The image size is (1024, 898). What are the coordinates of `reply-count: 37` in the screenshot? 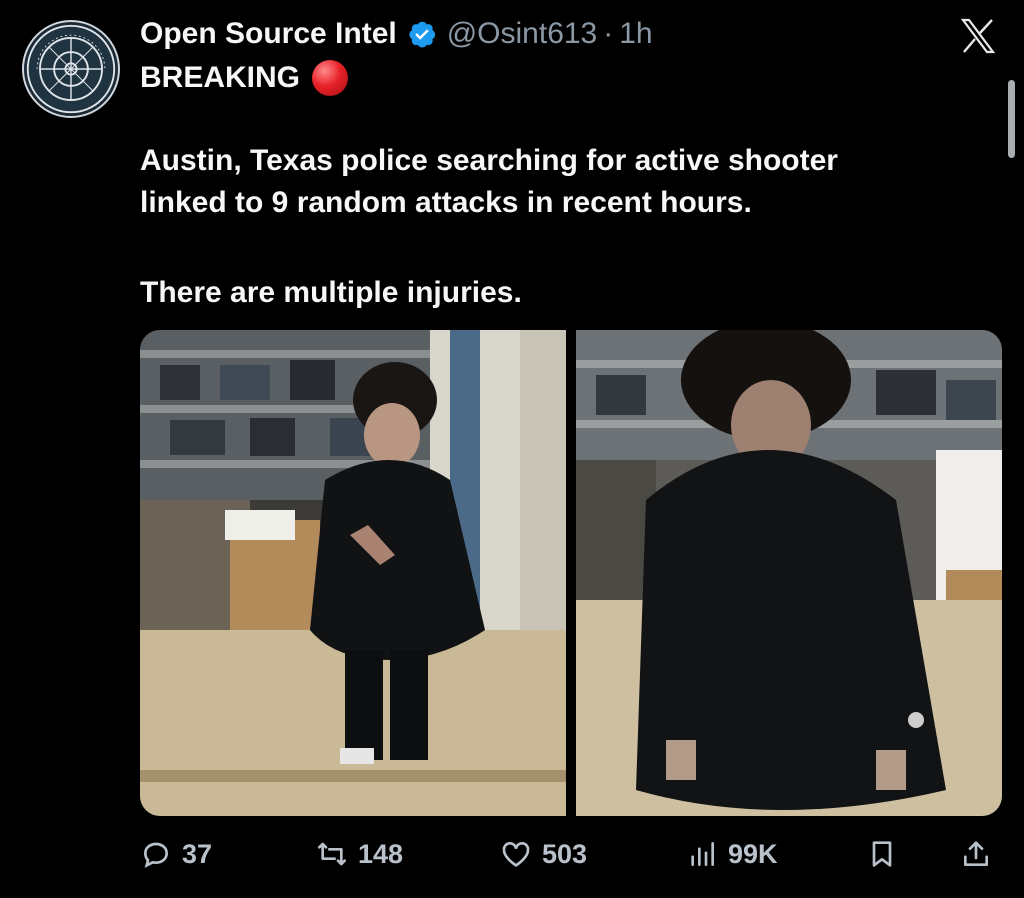 It's located at (197, 853).